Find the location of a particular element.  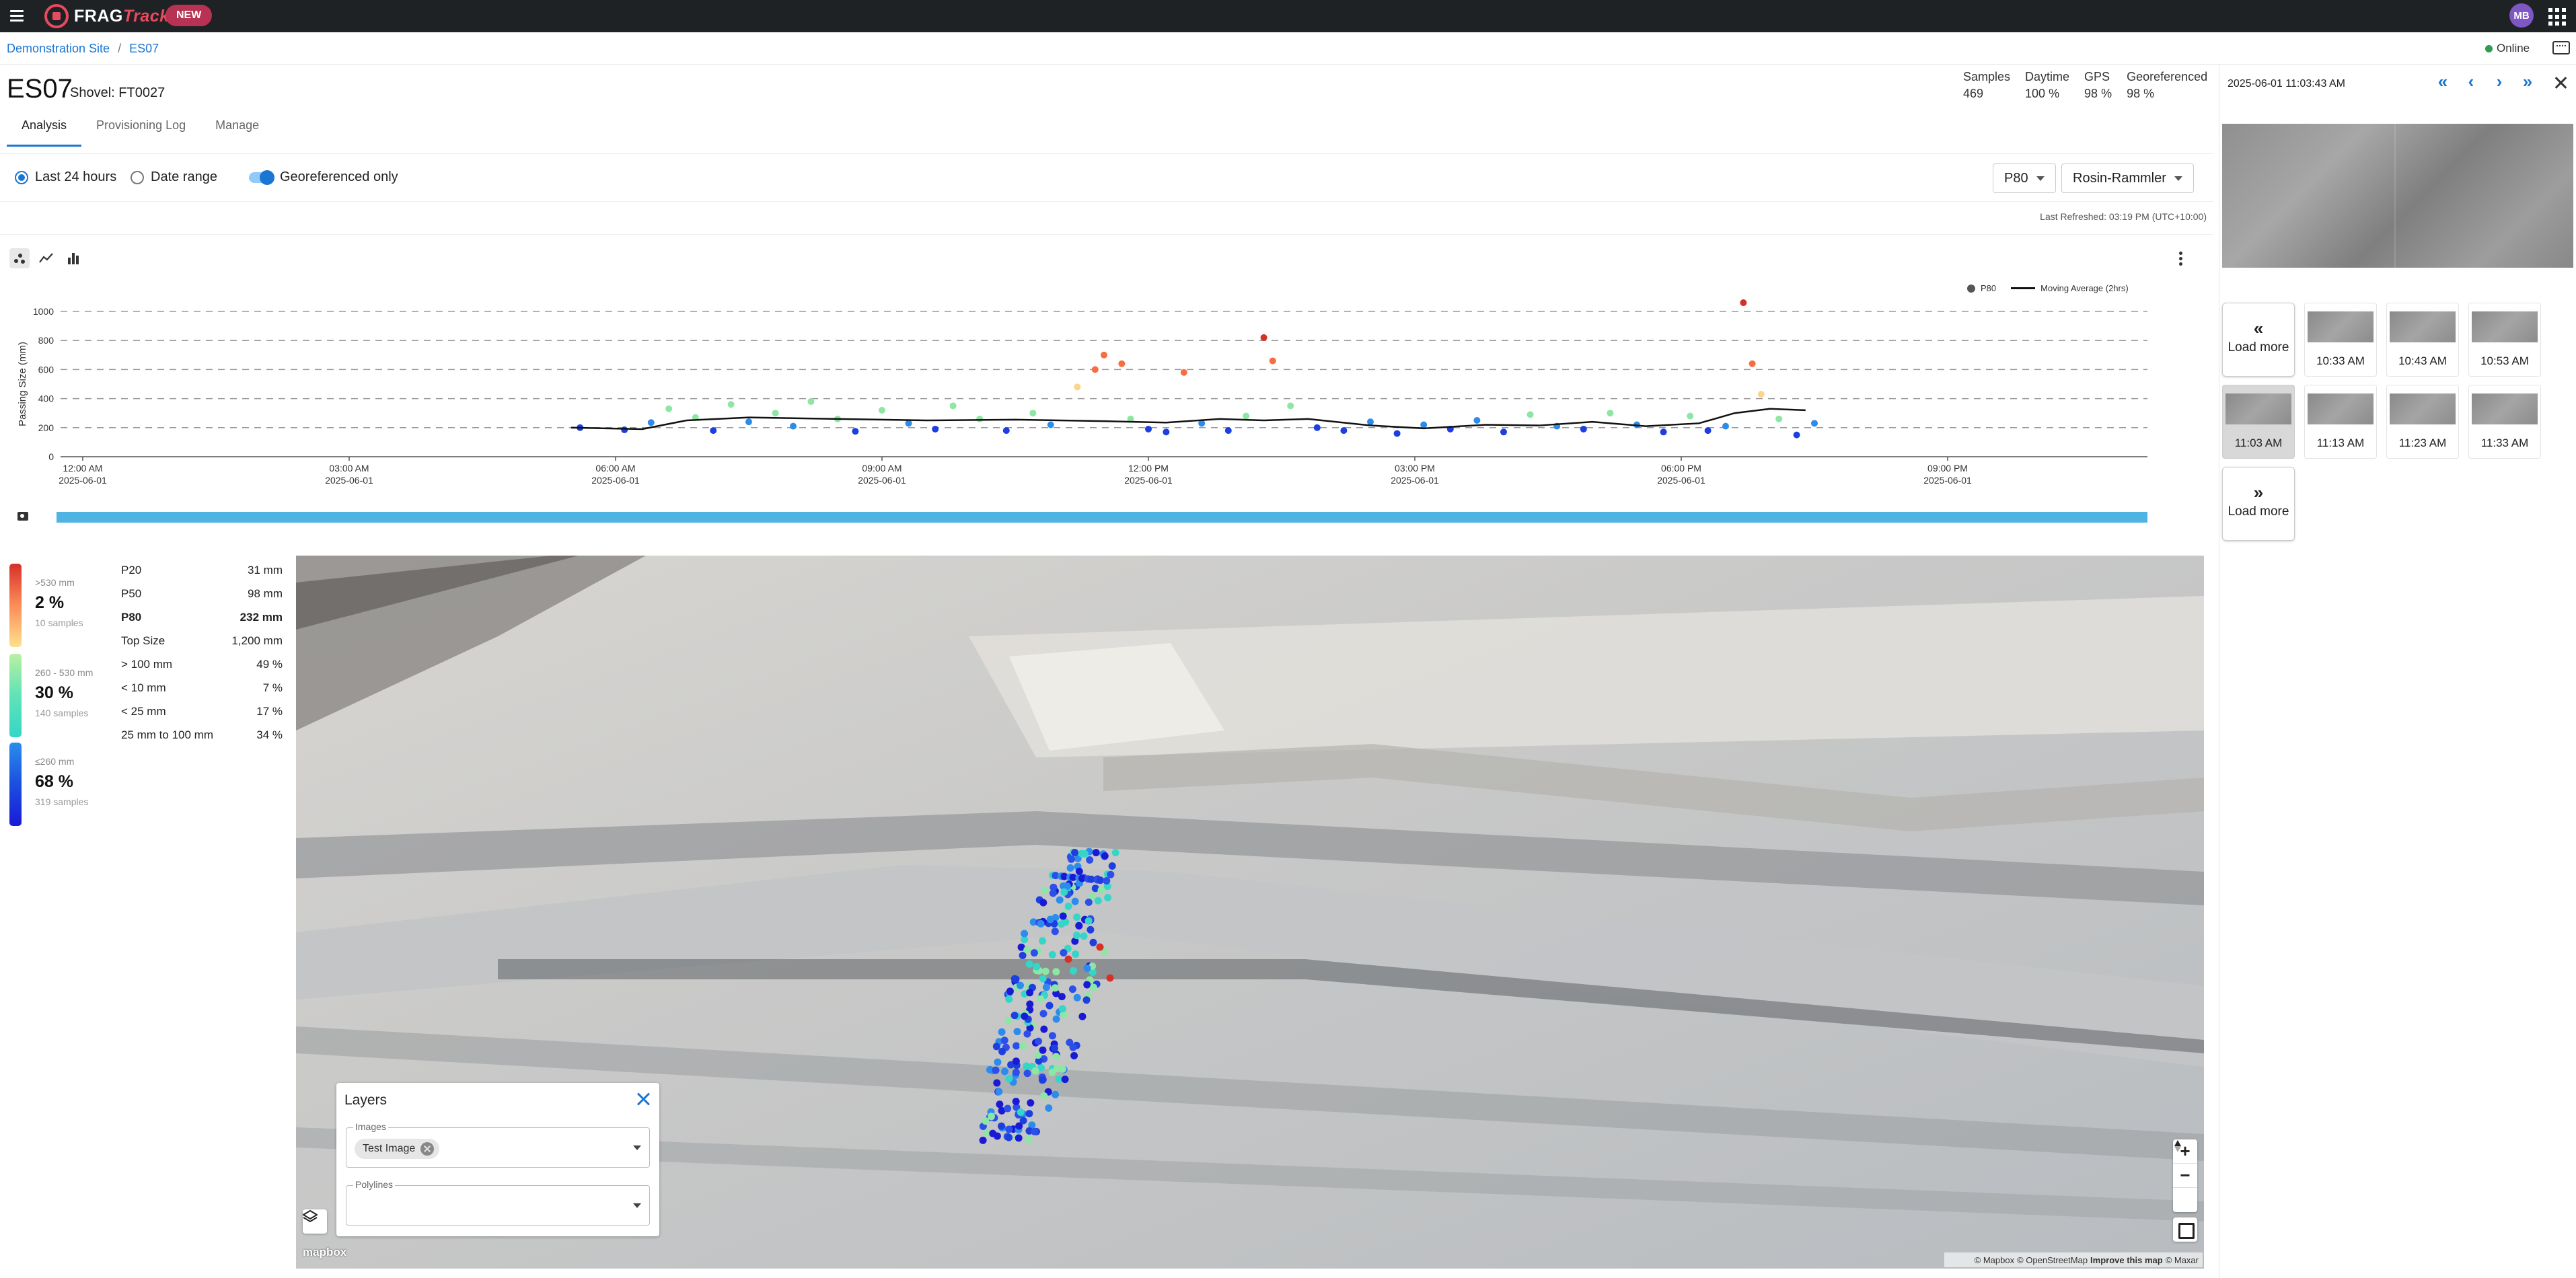

close-icon is located at coordinates (643, 1099).